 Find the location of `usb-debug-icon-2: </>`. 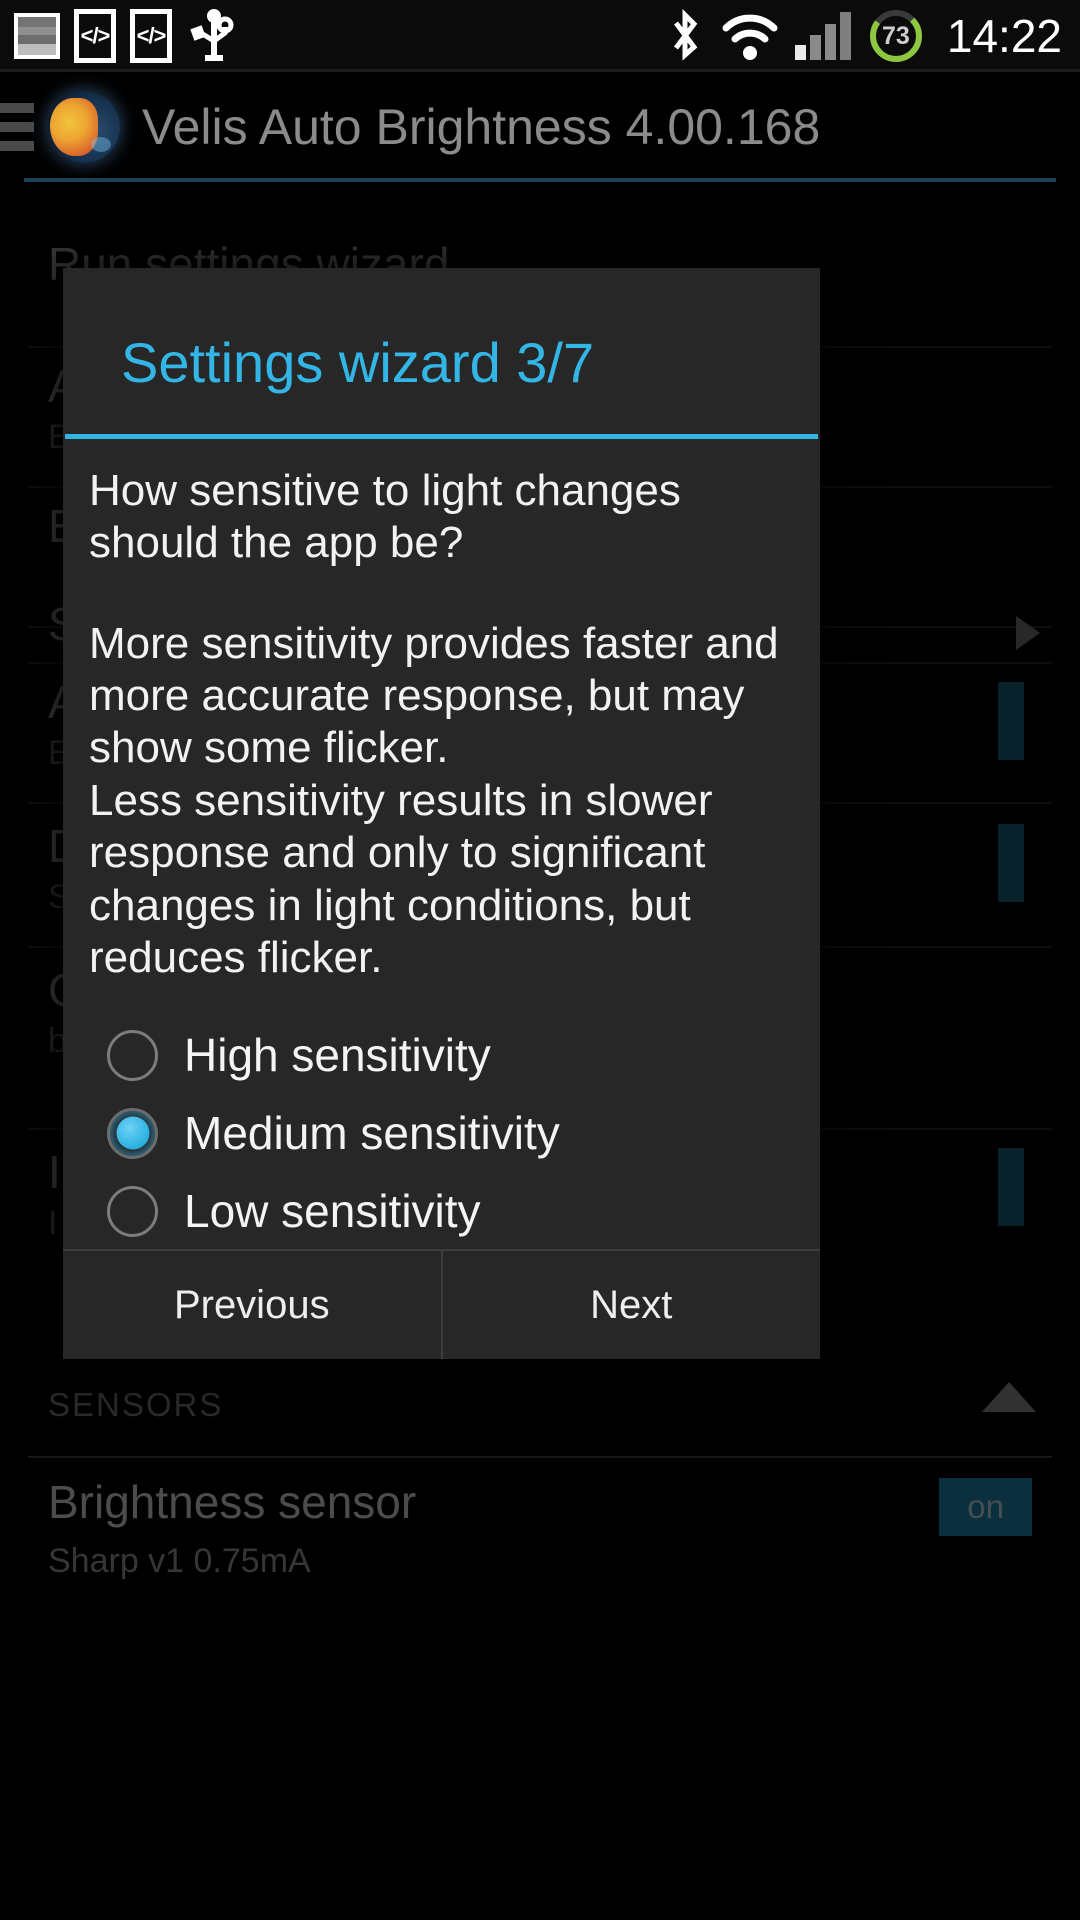

usb-debug-icon-2: </> is located at coordinates (151, 36).